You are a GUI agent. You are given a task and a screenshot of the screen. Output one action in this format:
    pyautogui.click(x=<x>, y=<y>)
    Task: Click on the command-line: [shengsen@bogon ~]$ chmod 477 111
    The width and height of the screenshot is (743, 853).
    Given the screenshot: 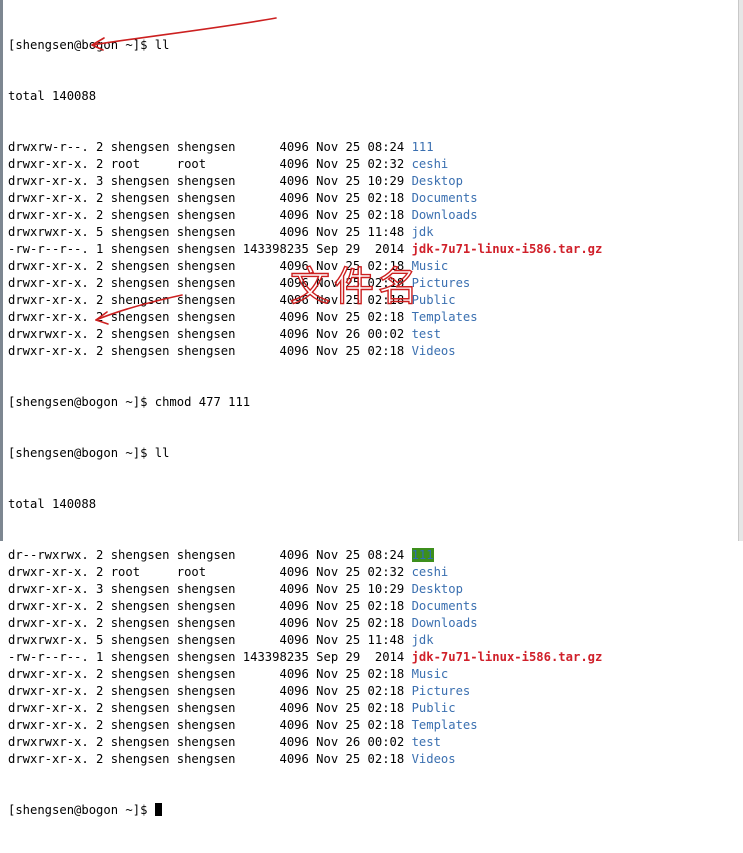 What is the action you would take?
    pyautogui.click(x=129, y=402)
    